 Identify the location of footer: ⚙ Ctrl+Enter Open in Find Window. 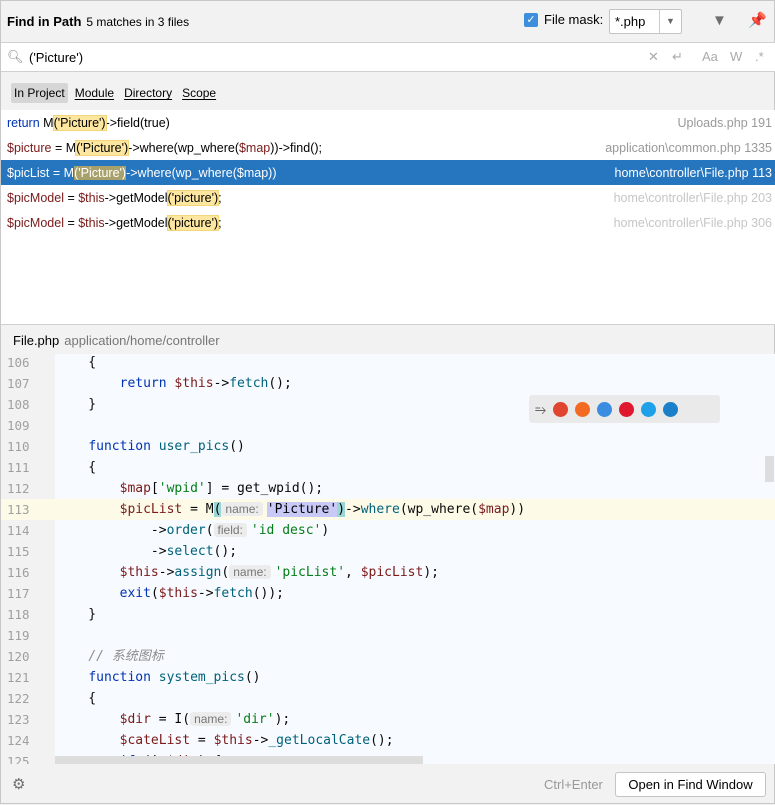
(388, 784).